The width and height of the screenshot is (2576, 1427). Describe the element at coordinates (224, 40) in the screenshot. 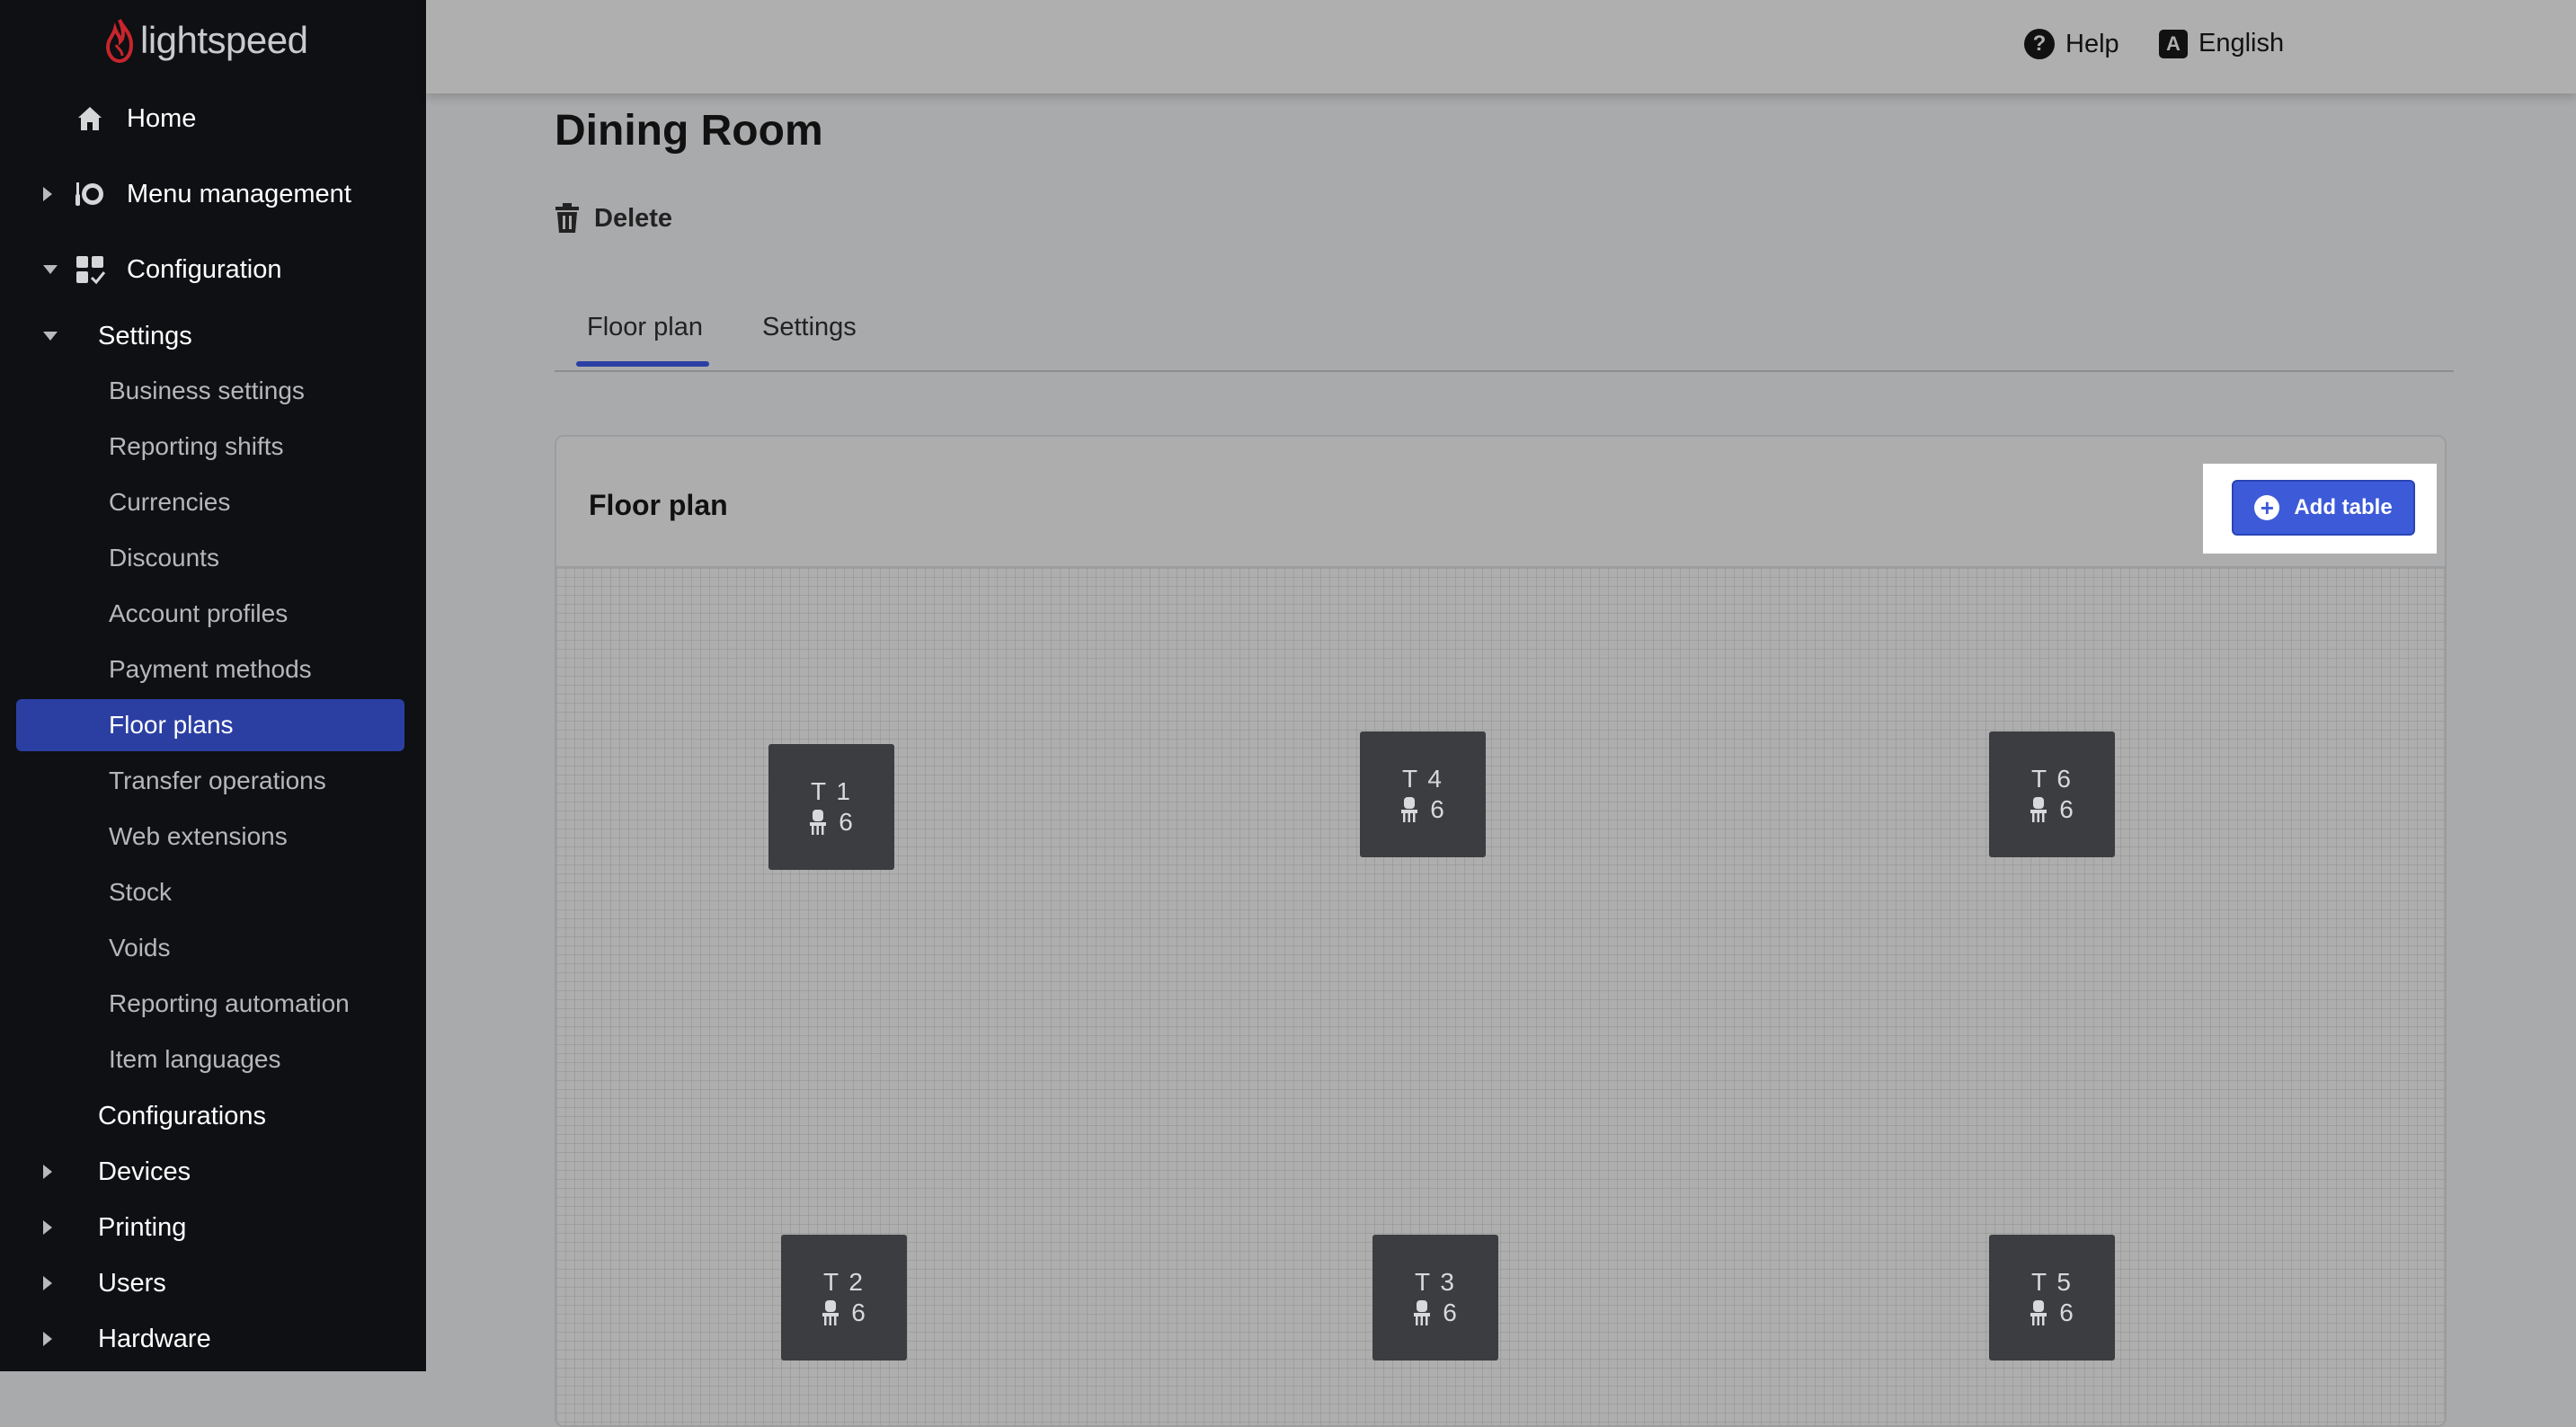

I see `brand-name: lightspeed` at that location.